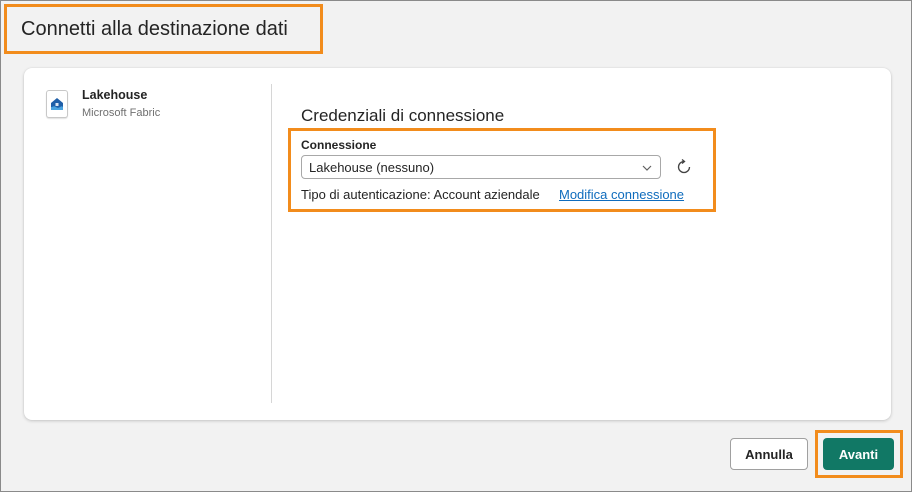 The image size is (912, 492). What do you see at coordinates (769, 454) in the screenshot?
I see `cancel-button: Annulla` at bounding box center [769, 454].